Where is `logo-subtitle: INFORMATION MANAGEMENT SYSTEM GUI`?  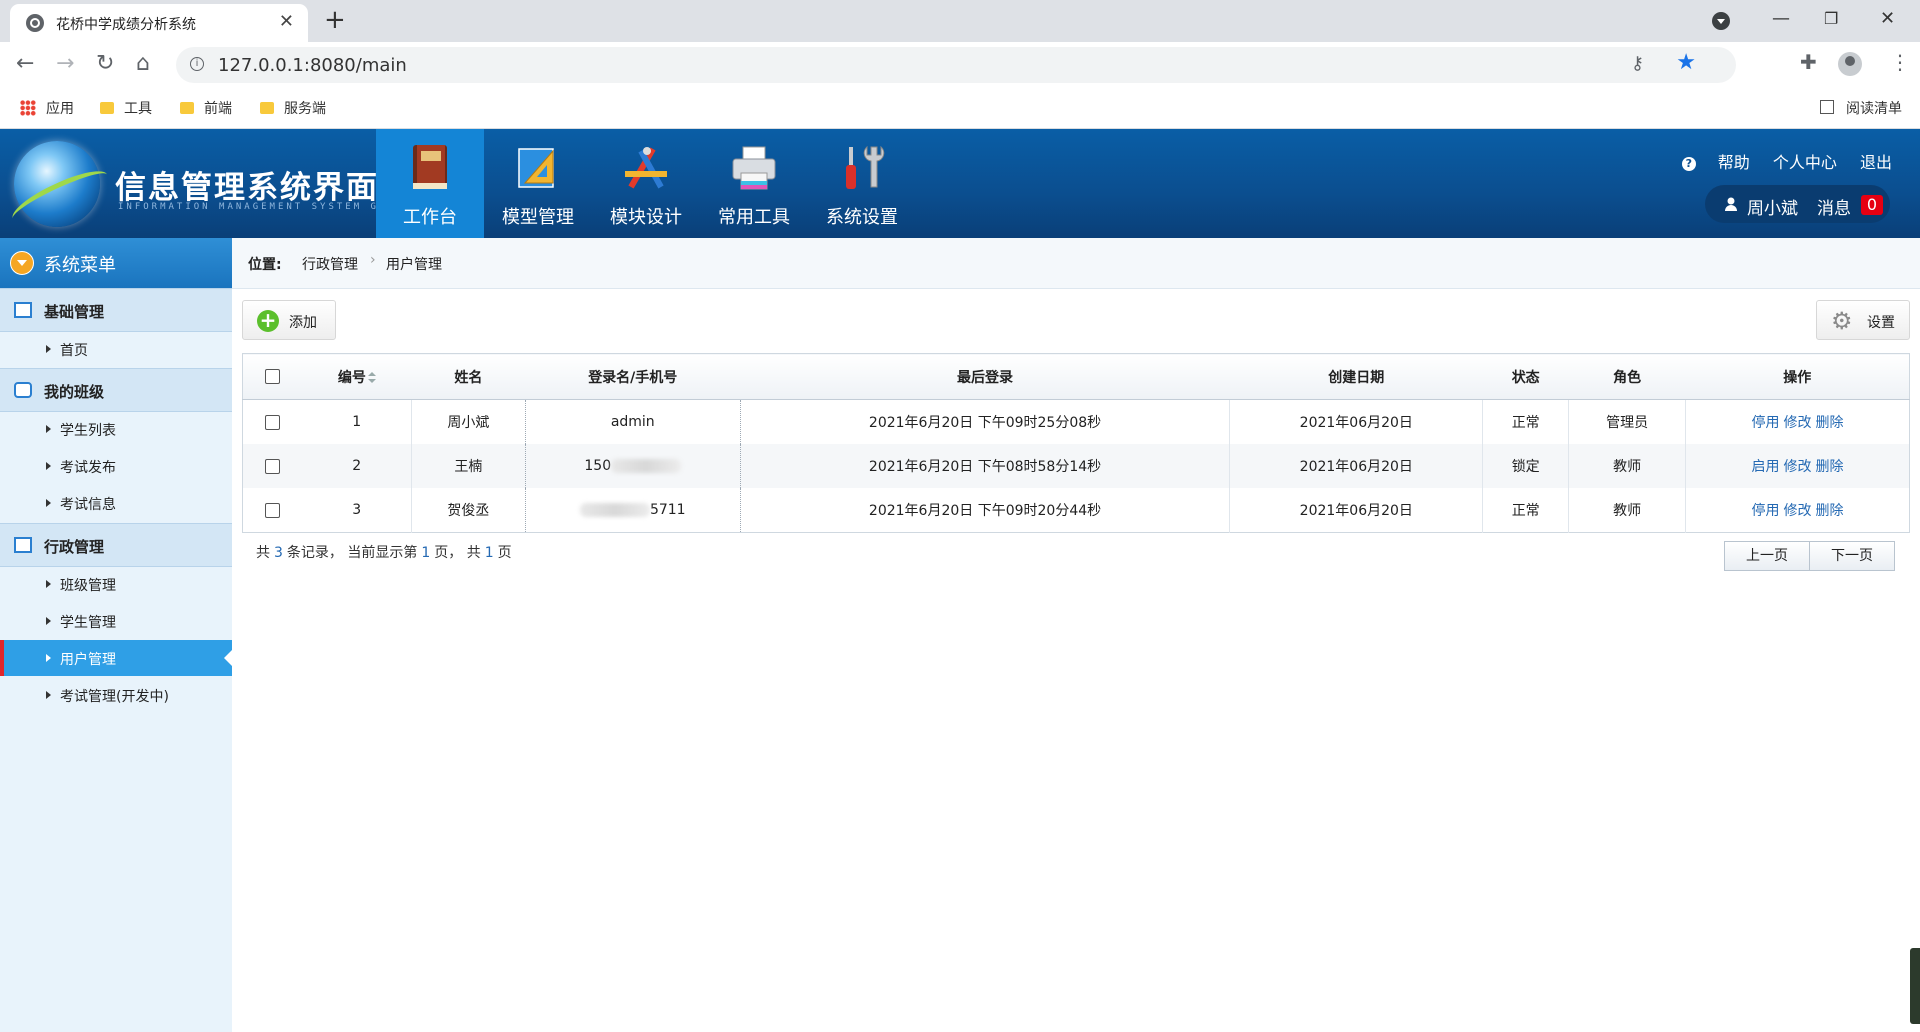 logo-subtitle: INFORMATION MANAGEMENT SYSTEM GUI is located at coordinates (257, 207).